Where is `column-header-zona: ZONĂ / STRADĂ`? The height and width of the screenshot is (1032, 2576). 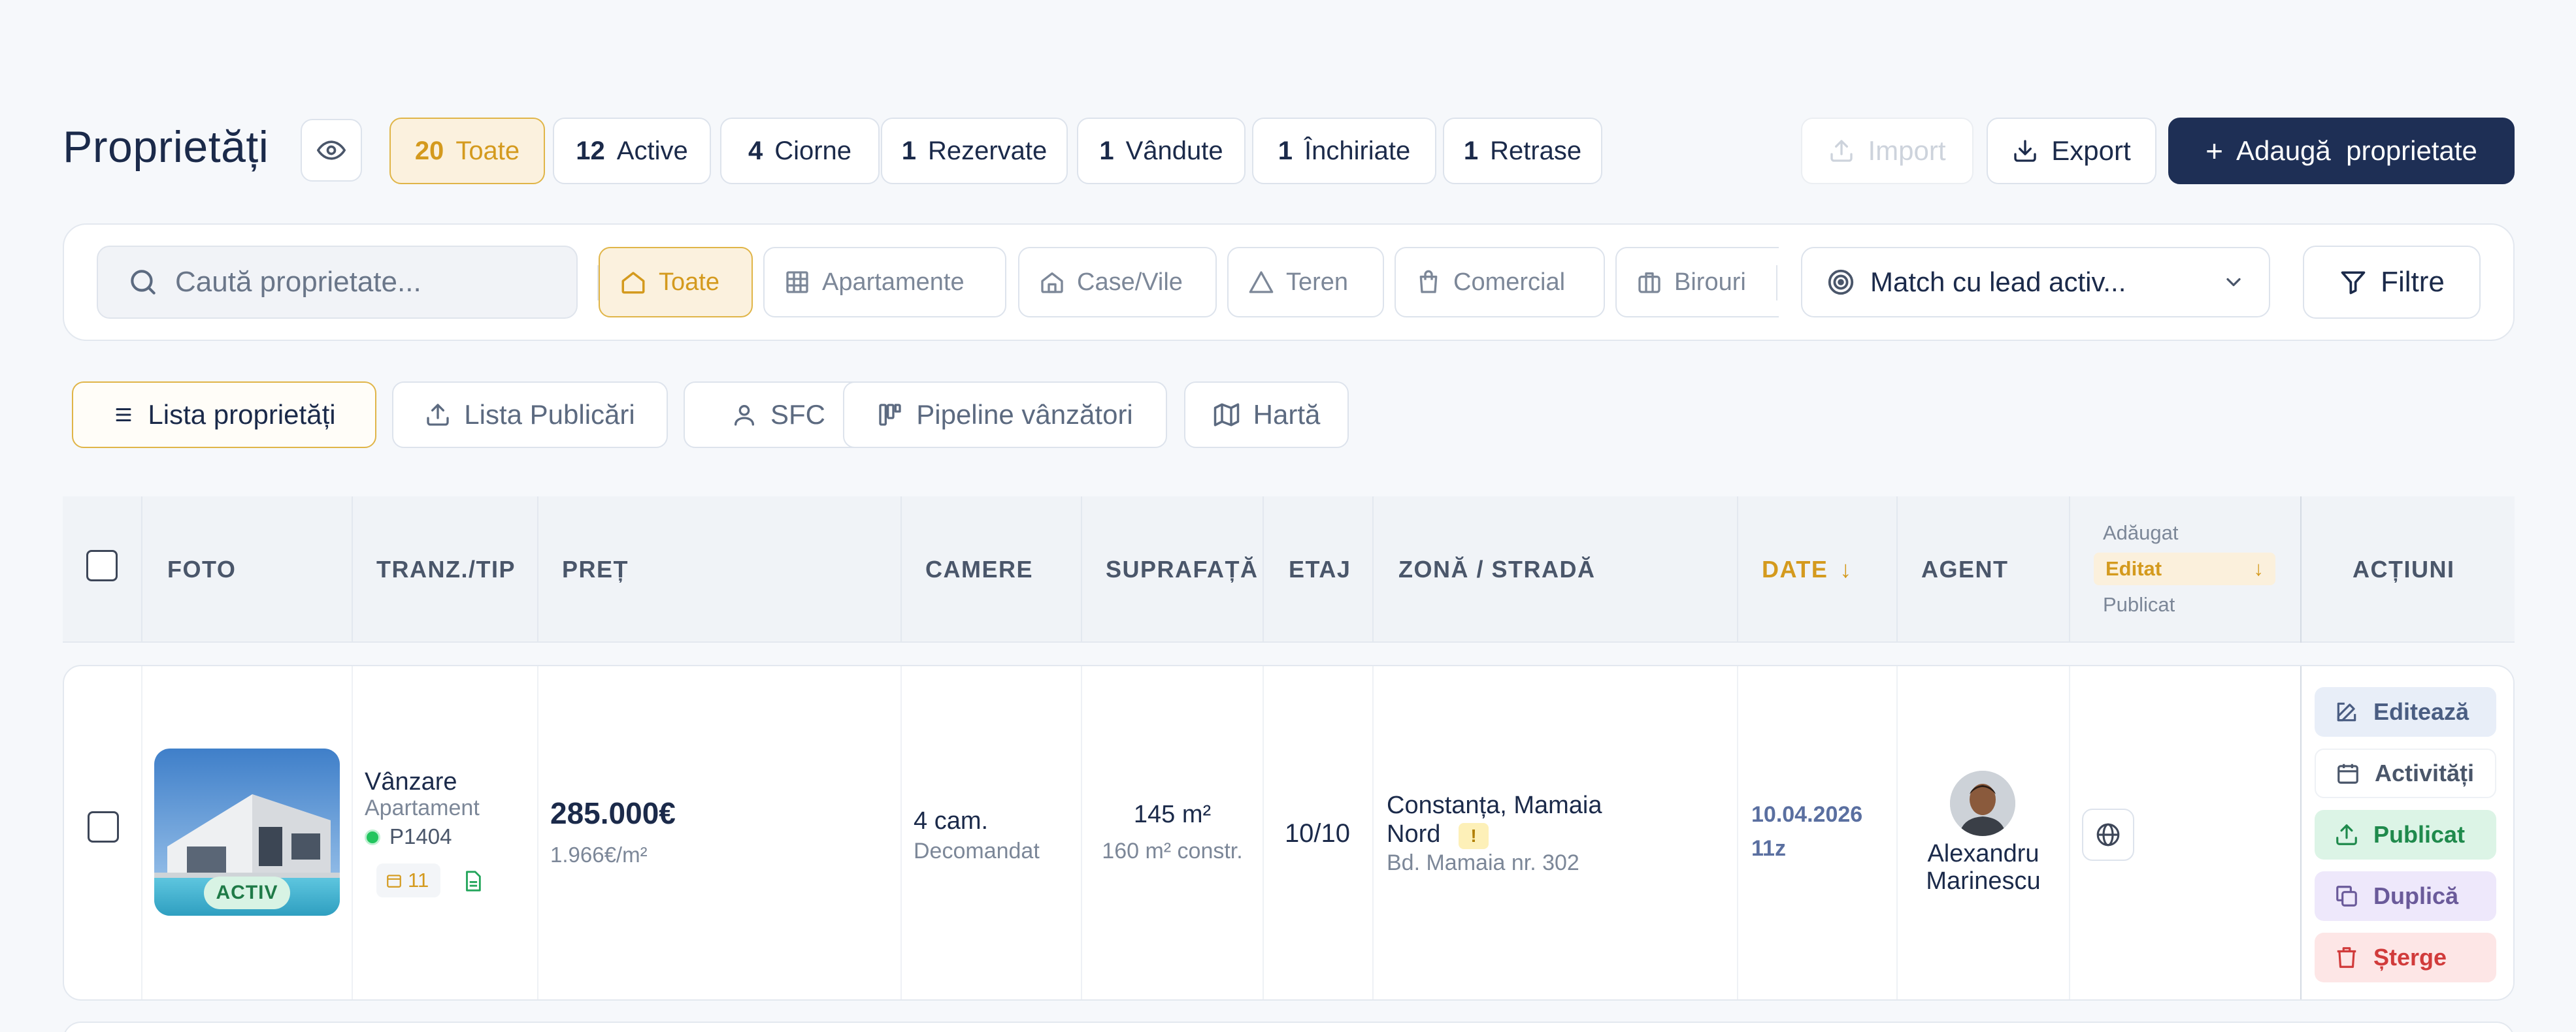
column-header-zona: ZONĂ / STRADĂ is located at coordinates (1497, 570).